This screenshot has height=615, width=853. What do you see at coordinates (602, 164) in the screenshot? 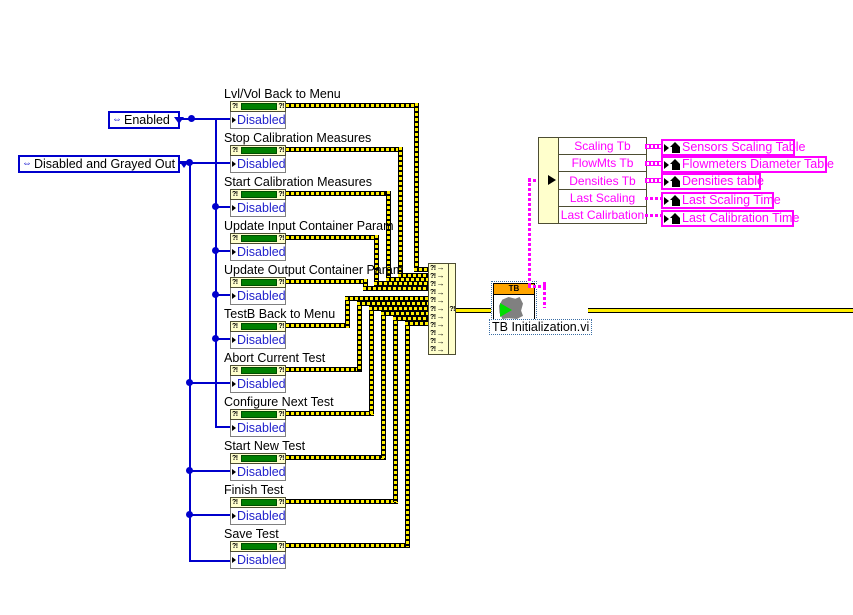
I see `unbundle-field: FlowMts Tb` at bounding box center [602, 164].